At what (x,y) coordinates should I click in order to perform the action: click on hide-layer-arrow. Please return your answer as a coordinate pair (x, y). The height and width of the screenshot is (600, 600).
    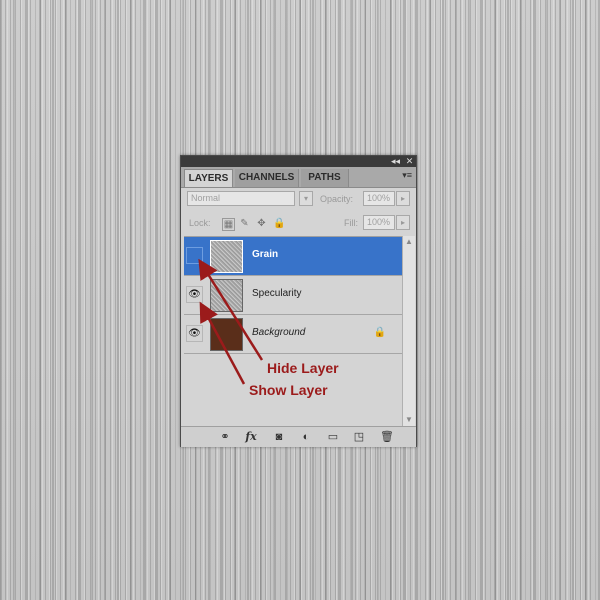
    Looking at the image, I should click on (231, 309).